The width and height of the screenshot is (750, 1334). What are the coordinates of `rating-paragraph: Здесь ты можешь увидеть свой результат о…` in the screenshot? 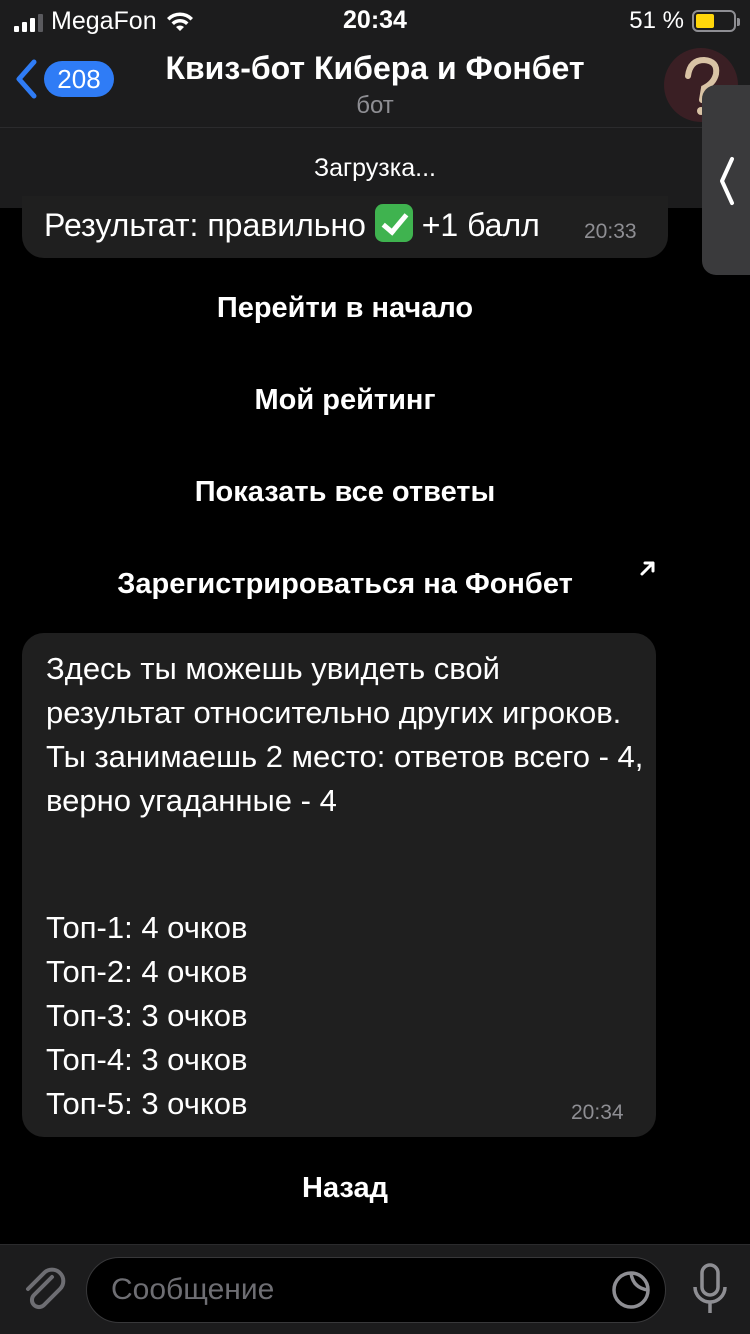 It's located at (345, 734).